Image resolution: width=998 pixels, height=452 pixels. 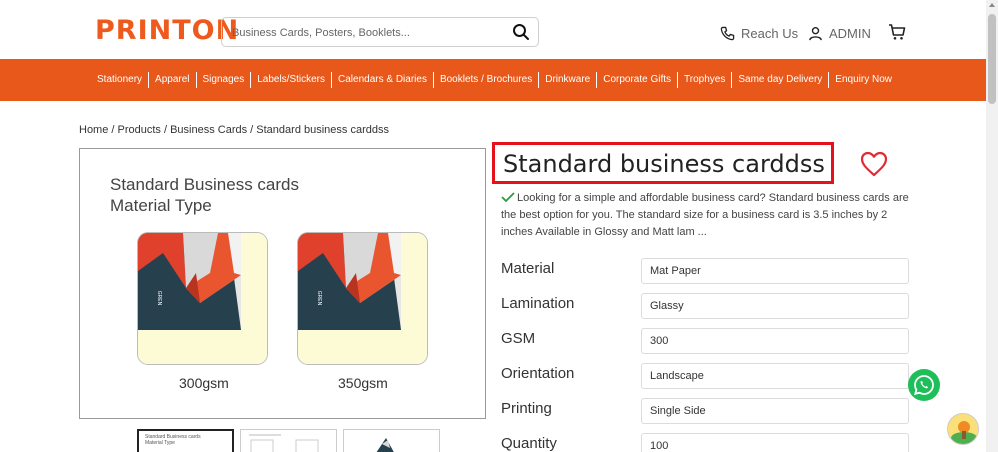 I want to click on card-label-350gsm: 350gsm, so click(x=363, y=383).